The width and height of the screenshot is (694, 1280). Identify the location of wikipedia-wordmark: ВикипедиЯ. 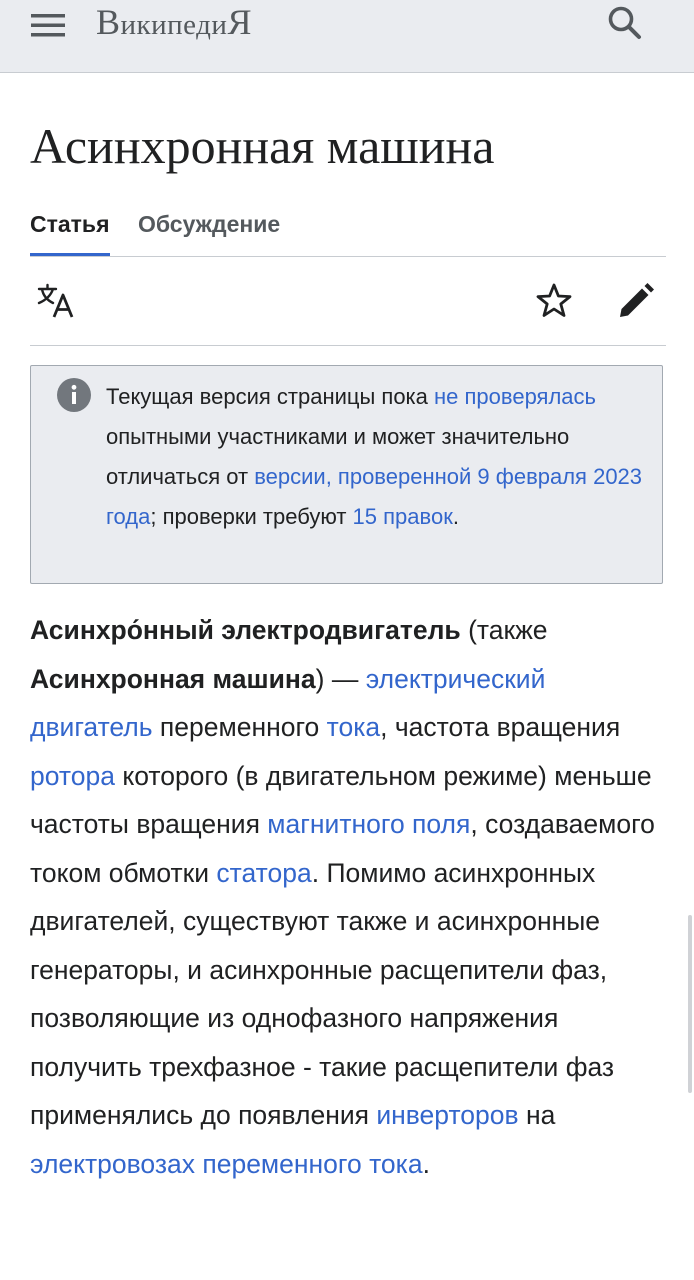
(174, 23).